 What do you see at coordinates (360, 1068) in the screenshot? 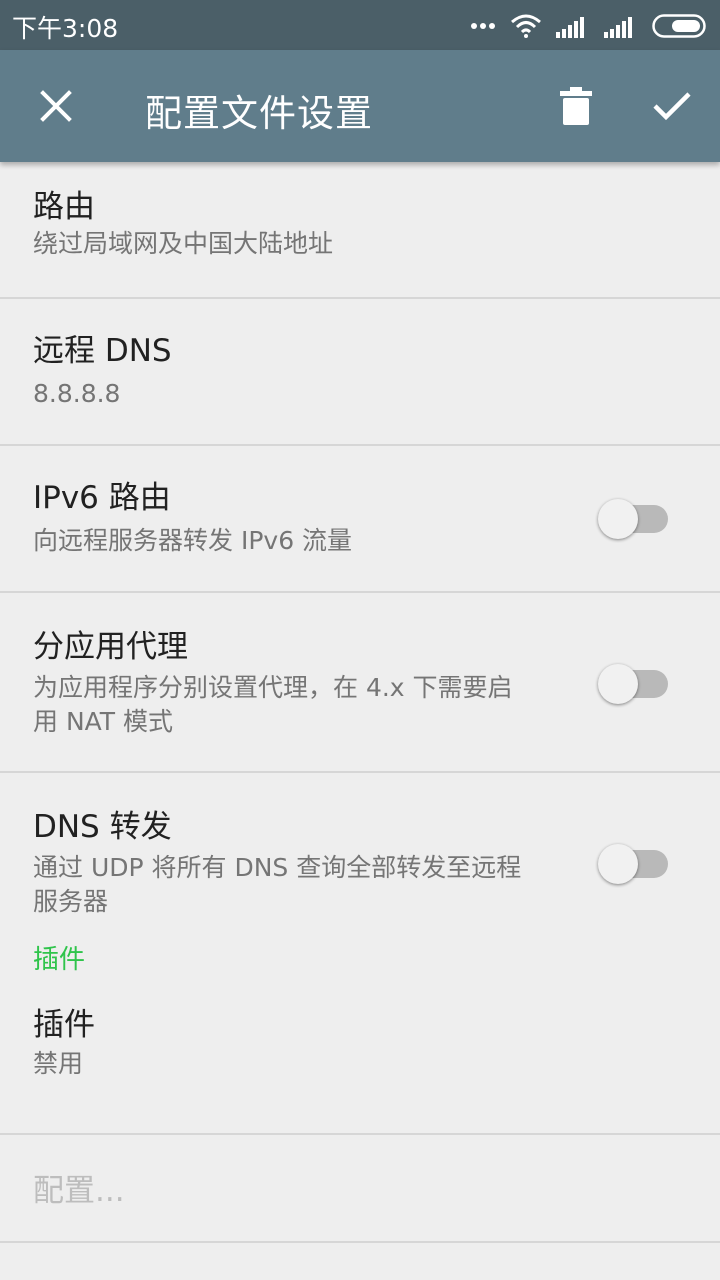
I see `pref-plugin: 插件 禁用` at bounding box center [360, 1068].